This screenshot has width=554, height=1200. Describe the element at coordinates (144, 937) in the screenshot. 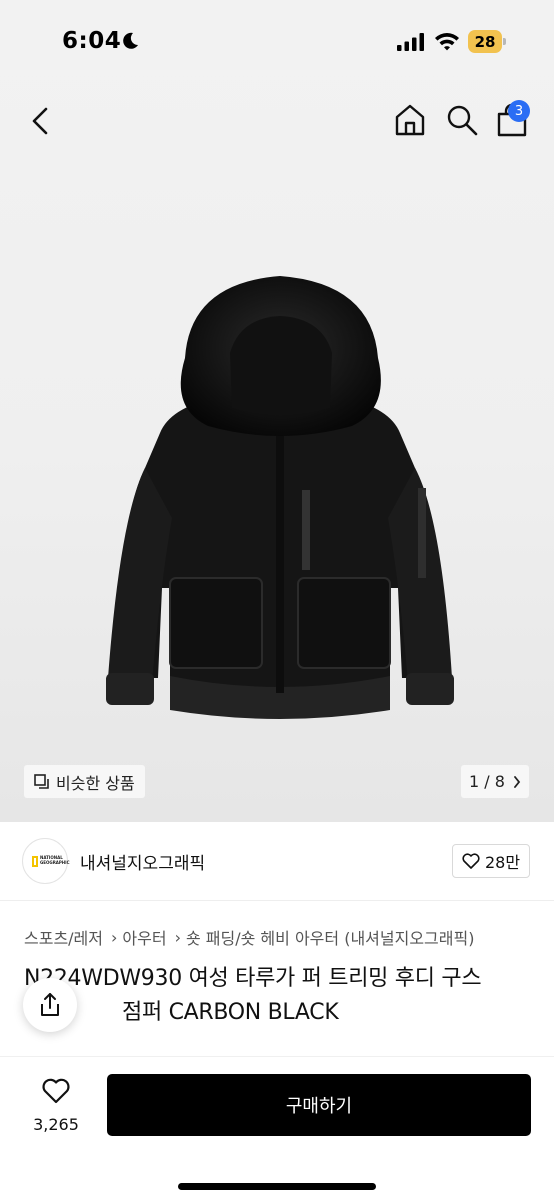

I see `breadcrumb-item: 아우터` at that location.